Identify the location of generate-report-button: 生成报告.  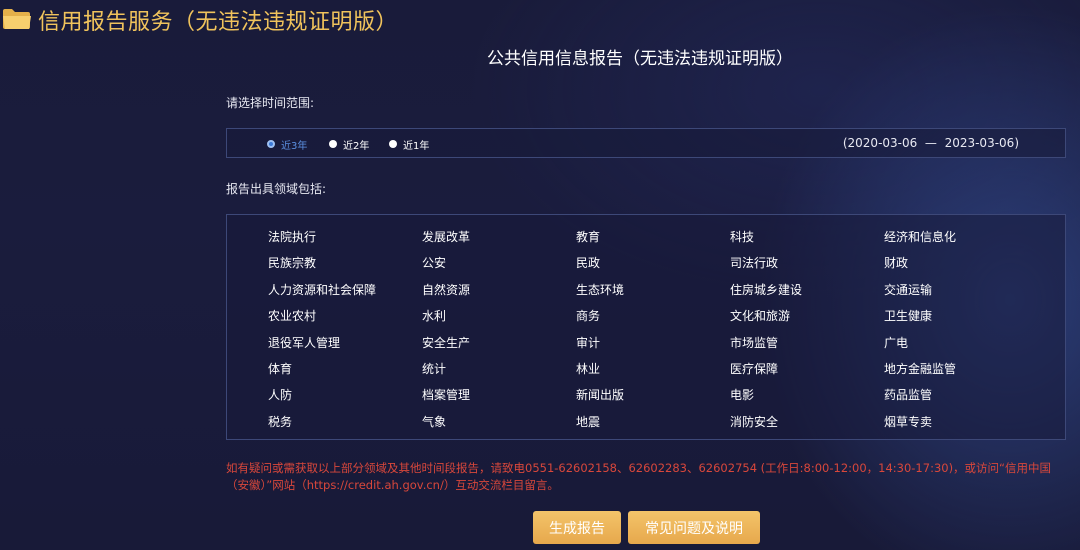
(577, 527).